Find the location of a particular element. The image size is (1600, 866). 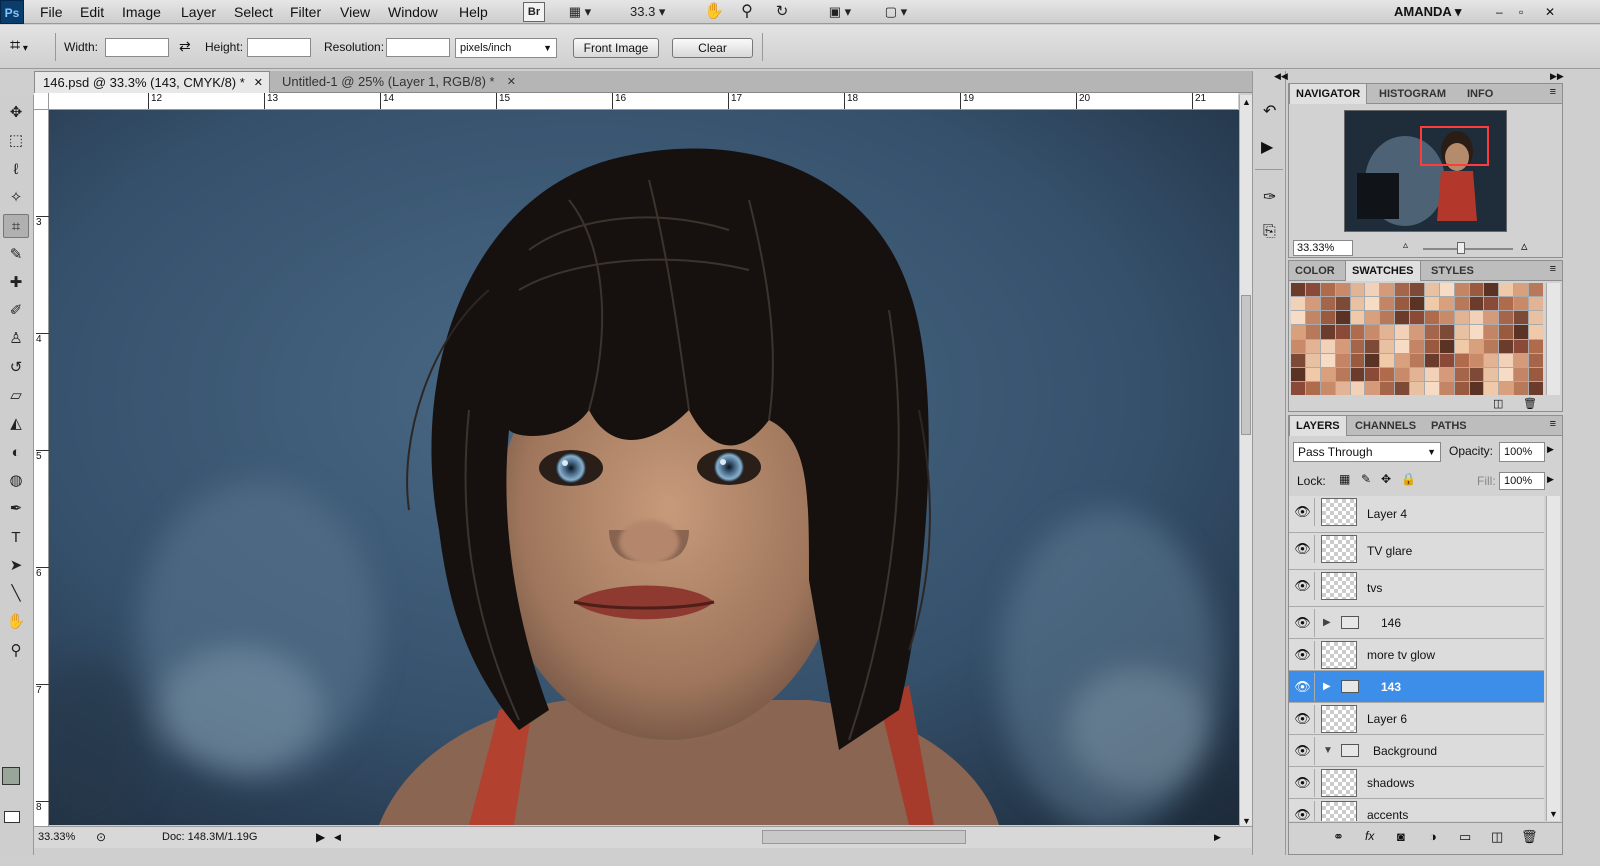

layer-row: 👁 TV glare is located at coordinates (1416, 551).